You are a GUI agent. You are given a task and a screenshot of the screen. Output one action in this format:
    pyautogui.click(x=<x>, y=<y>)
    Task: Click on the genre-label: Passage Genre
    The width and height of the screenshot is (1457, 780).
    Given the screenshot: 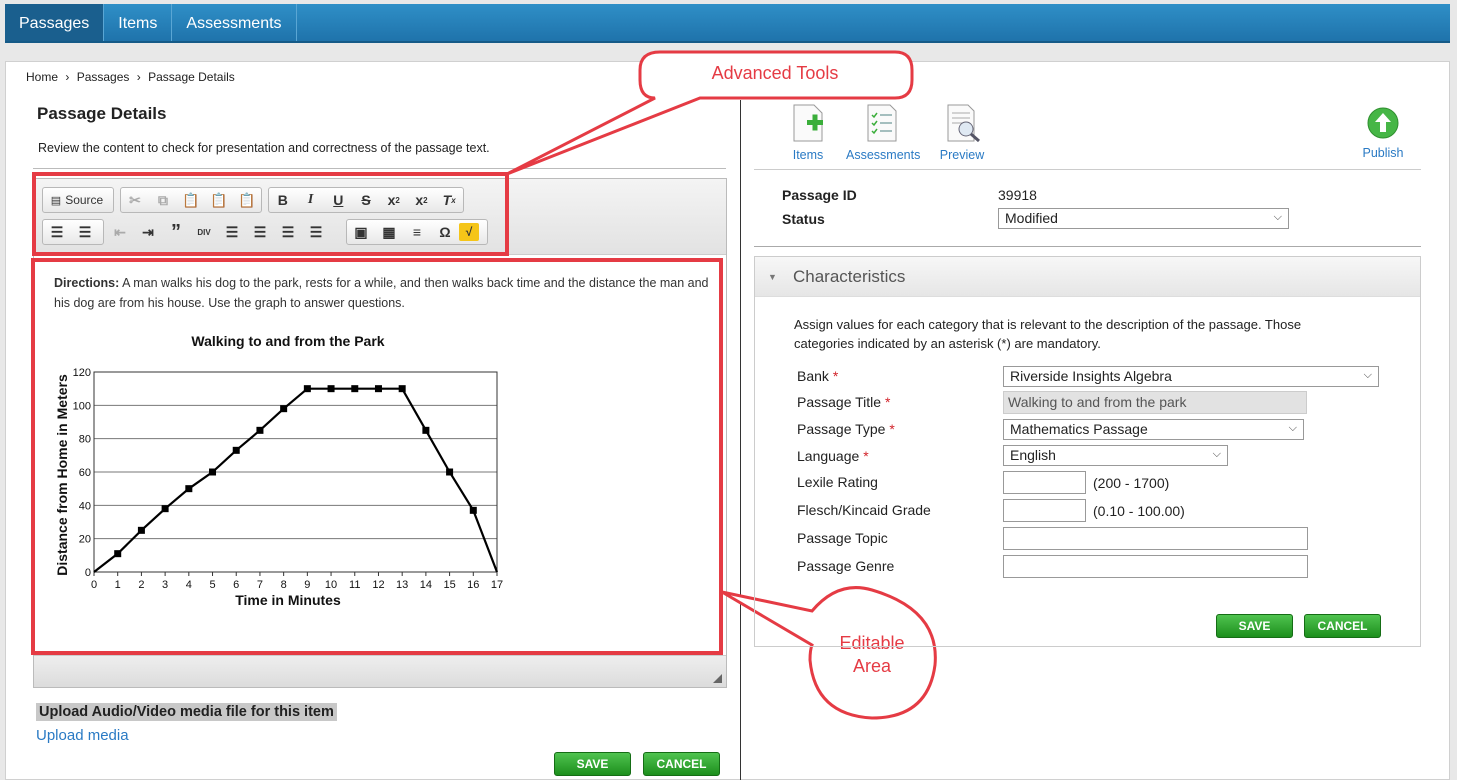 What is the action you would take?
    pyautogui.click(x=846, y=566)
    